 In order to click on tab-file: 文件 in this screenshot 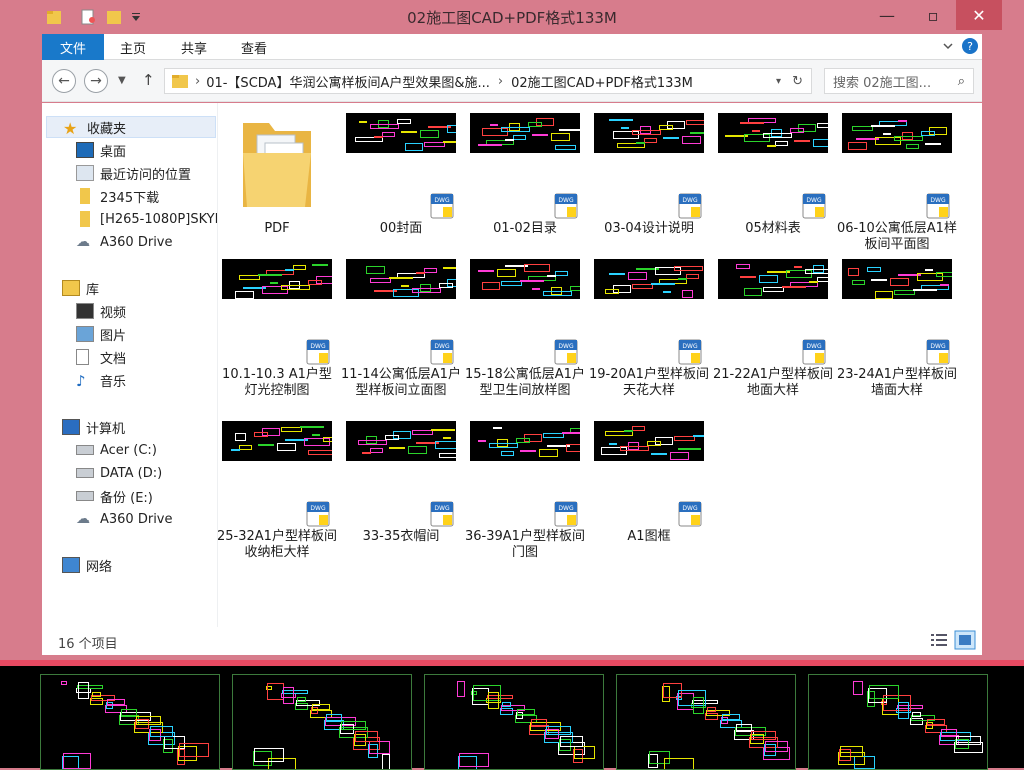, I will do `click(73, 47)`.